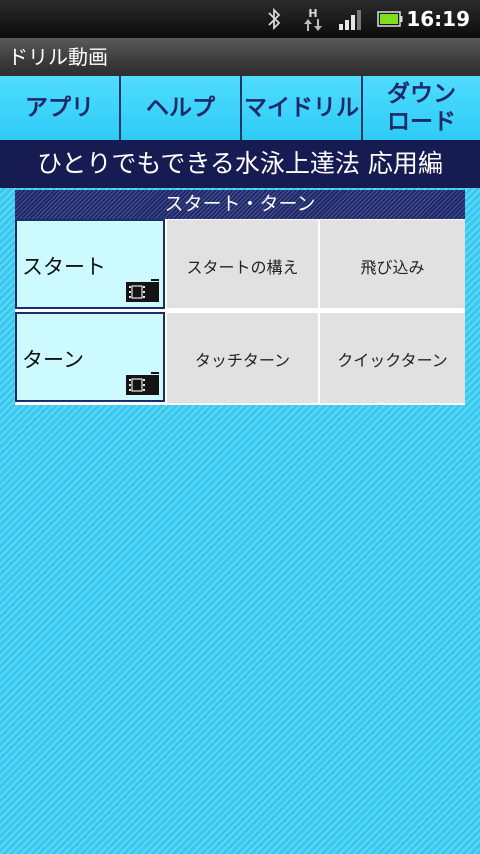 This screenshot has height=854, width=480. I want to click on drill-item-quick-turn-label: クイックターン, so click(392, 360).